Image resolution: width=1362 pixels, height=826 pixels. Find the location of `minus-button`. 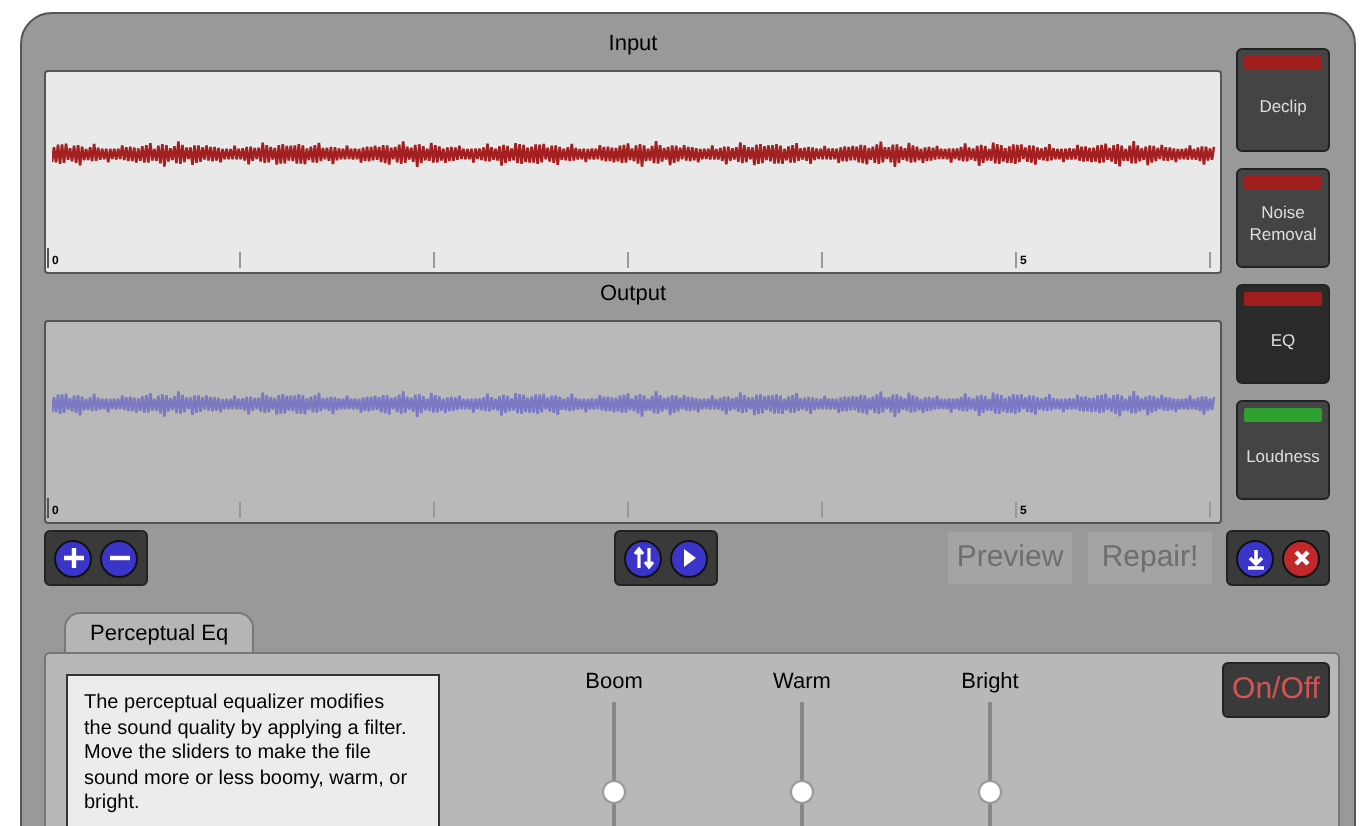

minus-button is located at coordinates (119, 558).